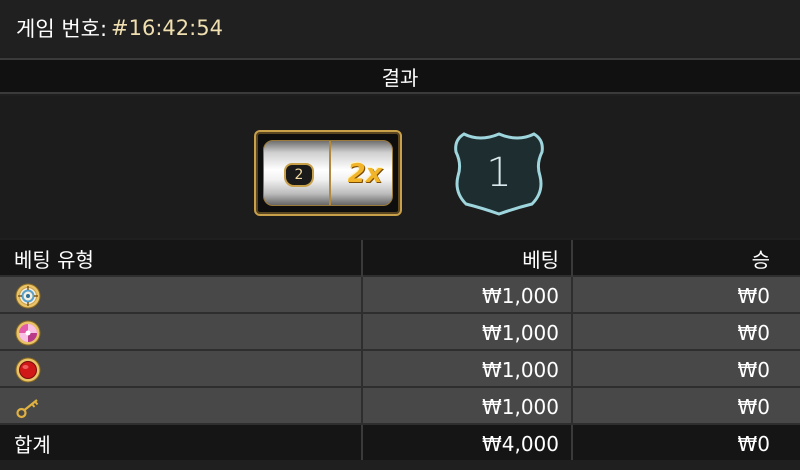  Describe the element at coordinates (754, 443) in the screenshot. I see `total-win-amount: ₩0` at that location.